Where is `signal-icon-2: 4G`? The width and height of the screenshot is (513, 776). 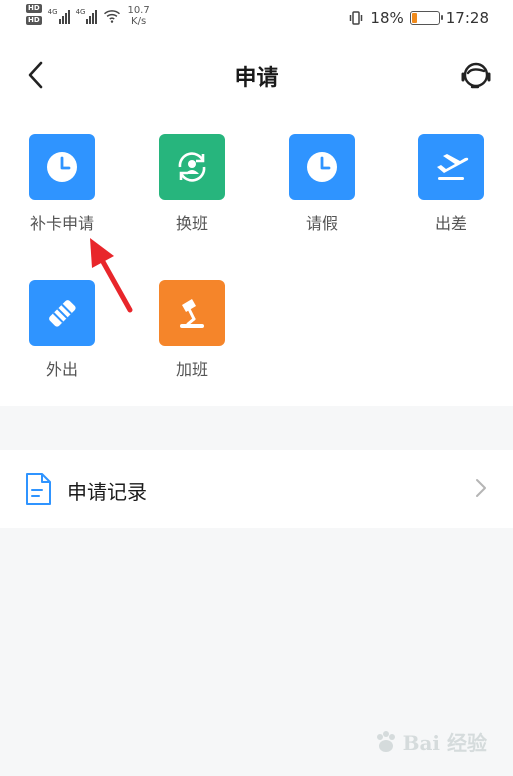 signal-icon-2: 4G is located at coordinates (87, 14).